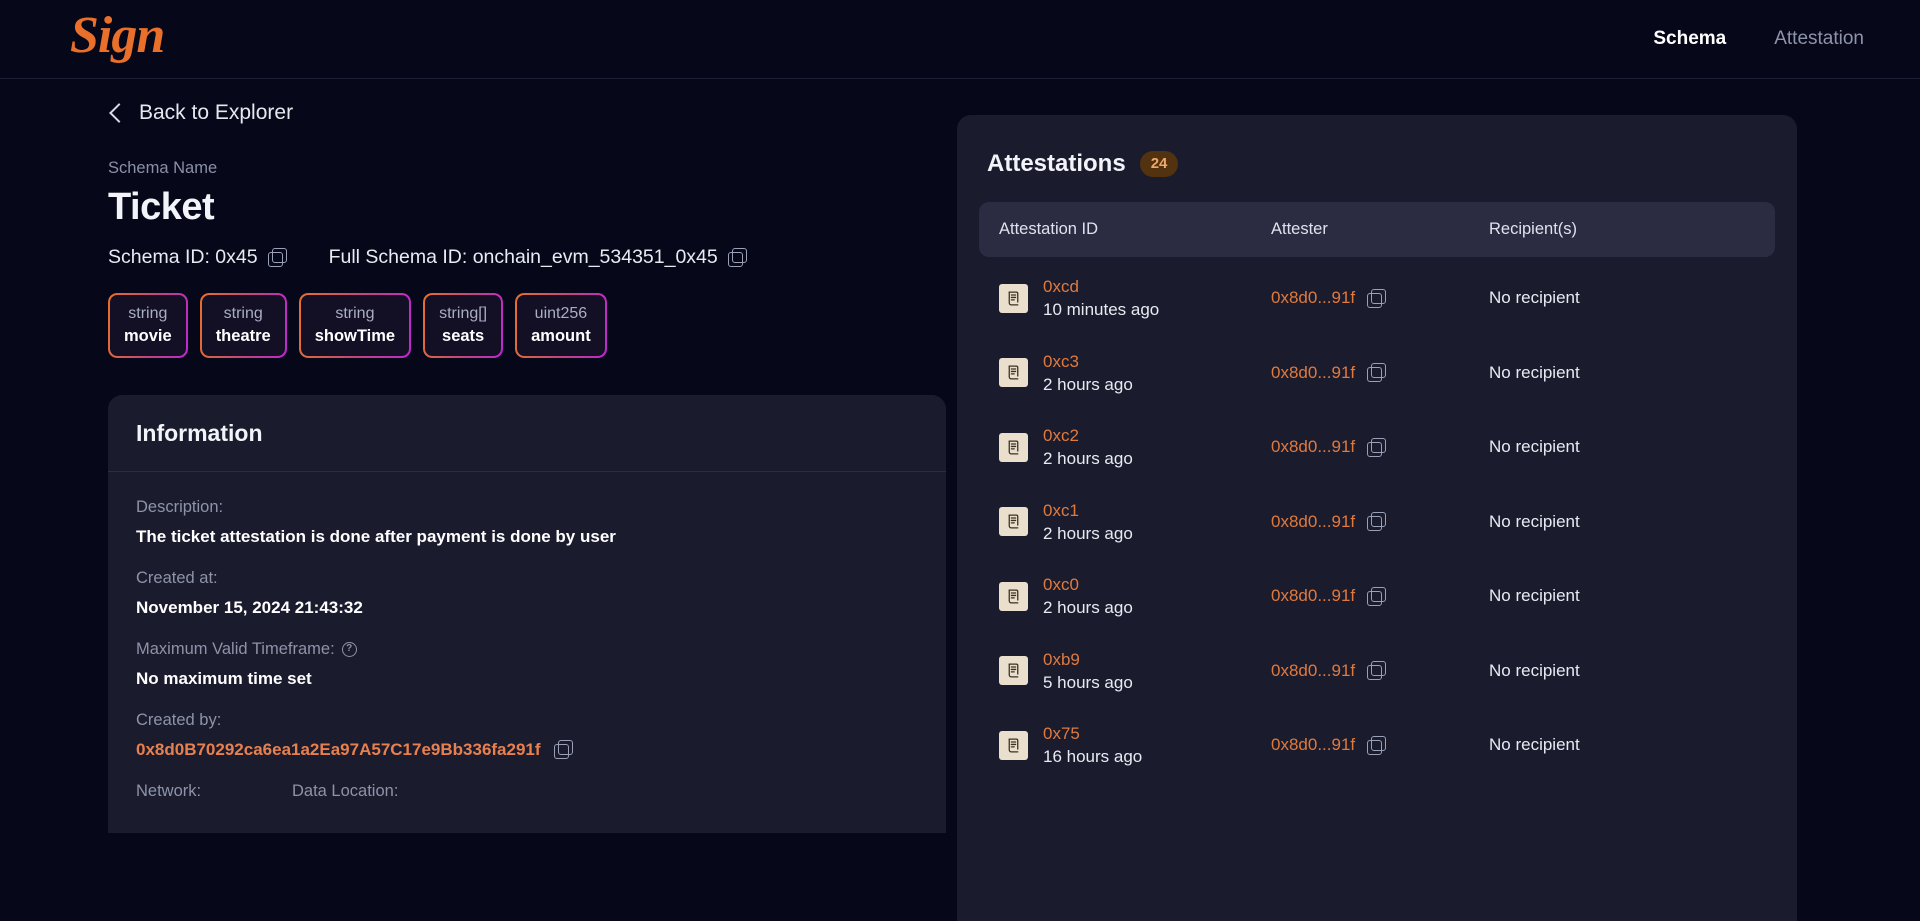 The width and height of the screenshot is (1920, 921). Describe the element at coordinates (527, 649) in the screenshot. I see `max-timeframe-label: Maximum Valid Timeframe: ?` at that location.